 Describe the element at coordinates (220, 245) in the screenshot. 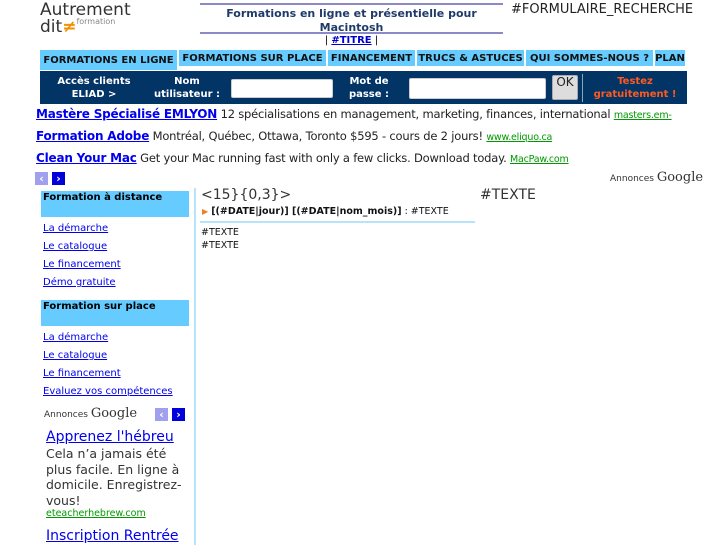

I see `texte-2: #TEXTE` at that location.